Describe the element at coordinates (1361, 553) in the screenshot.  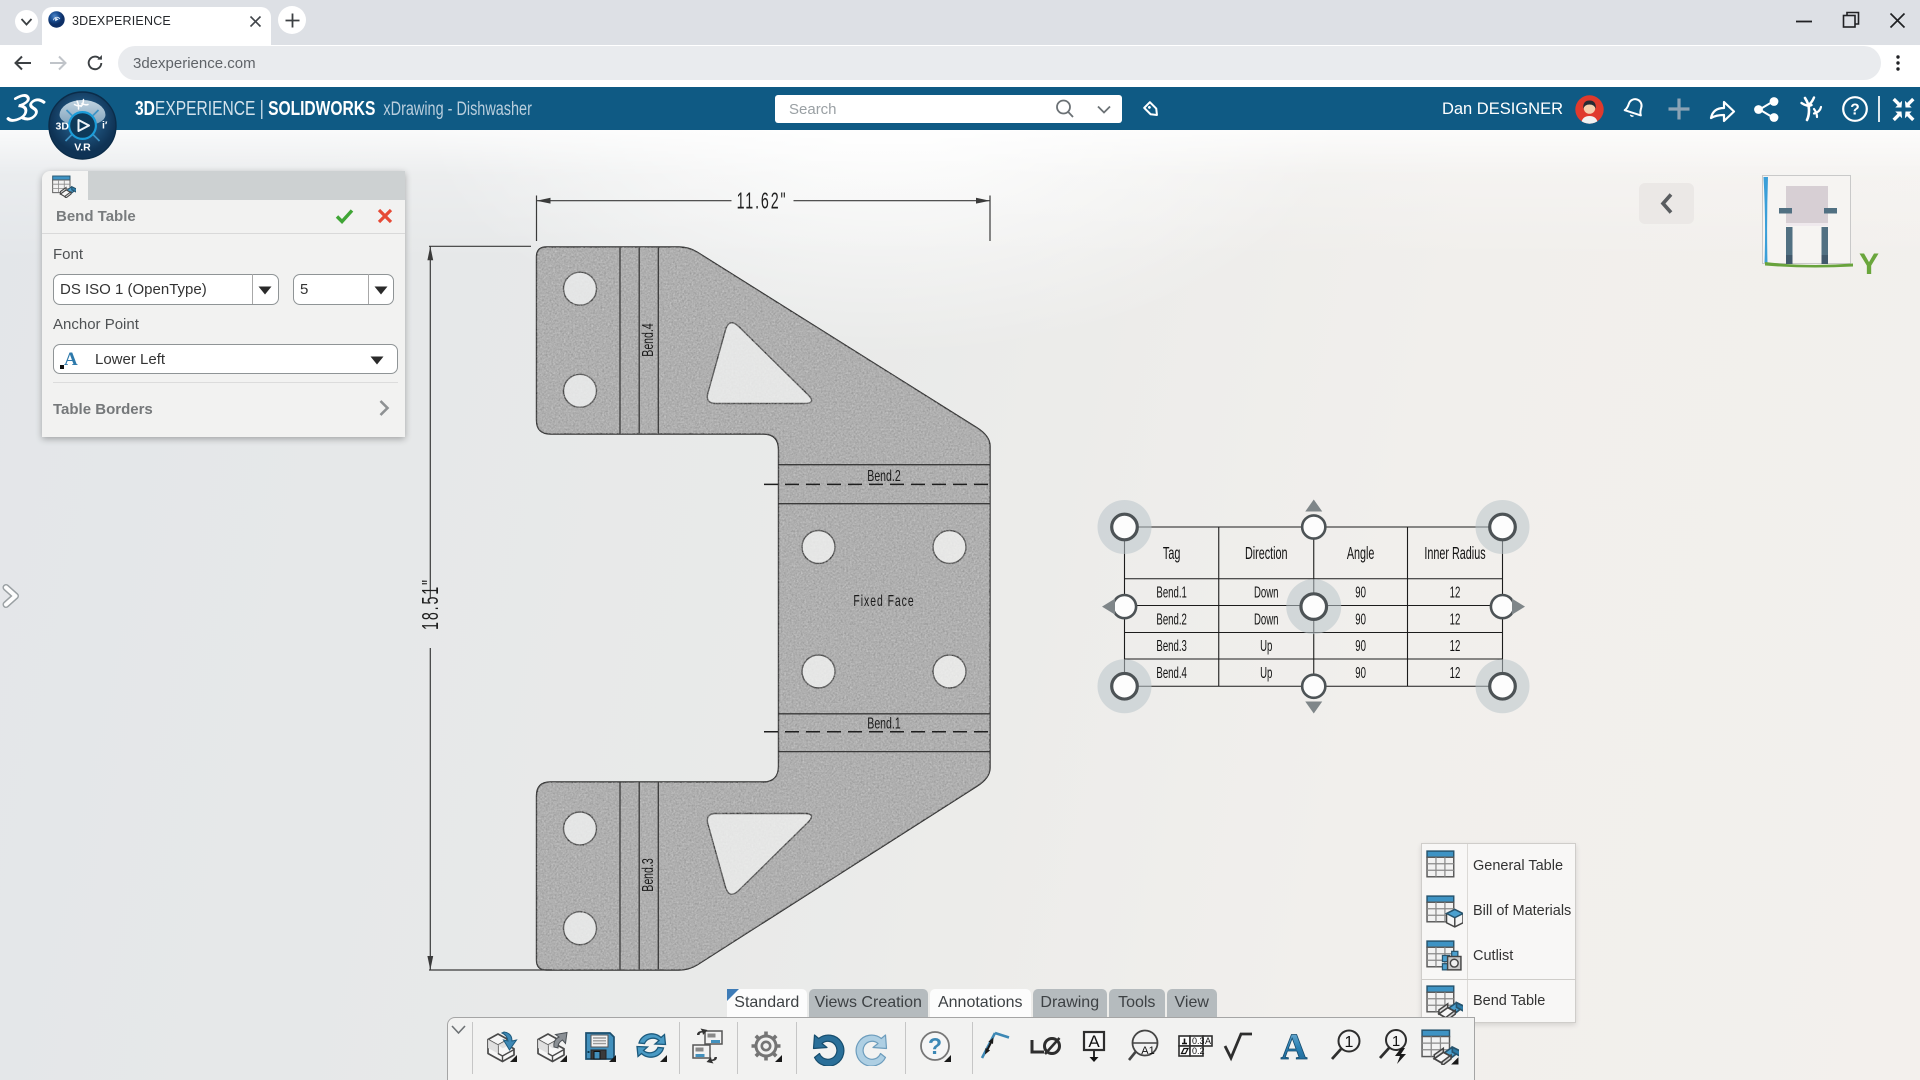
I see `svg-text: Angle` at that location.